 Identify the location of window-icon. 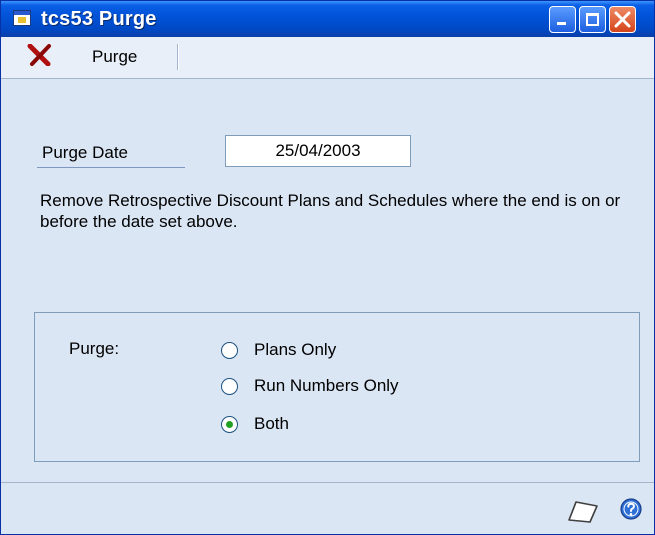
(22, 18).